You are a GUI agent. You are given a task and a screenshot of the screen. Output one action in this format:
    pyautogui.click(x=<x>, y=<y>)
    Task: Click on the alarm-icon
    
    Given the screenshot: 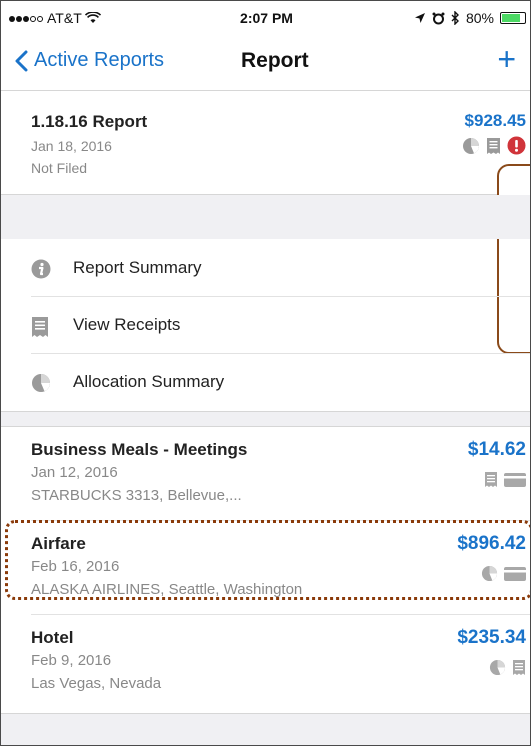 What is the action you would take?
    pyautogui.click(x=438, y=18)
    